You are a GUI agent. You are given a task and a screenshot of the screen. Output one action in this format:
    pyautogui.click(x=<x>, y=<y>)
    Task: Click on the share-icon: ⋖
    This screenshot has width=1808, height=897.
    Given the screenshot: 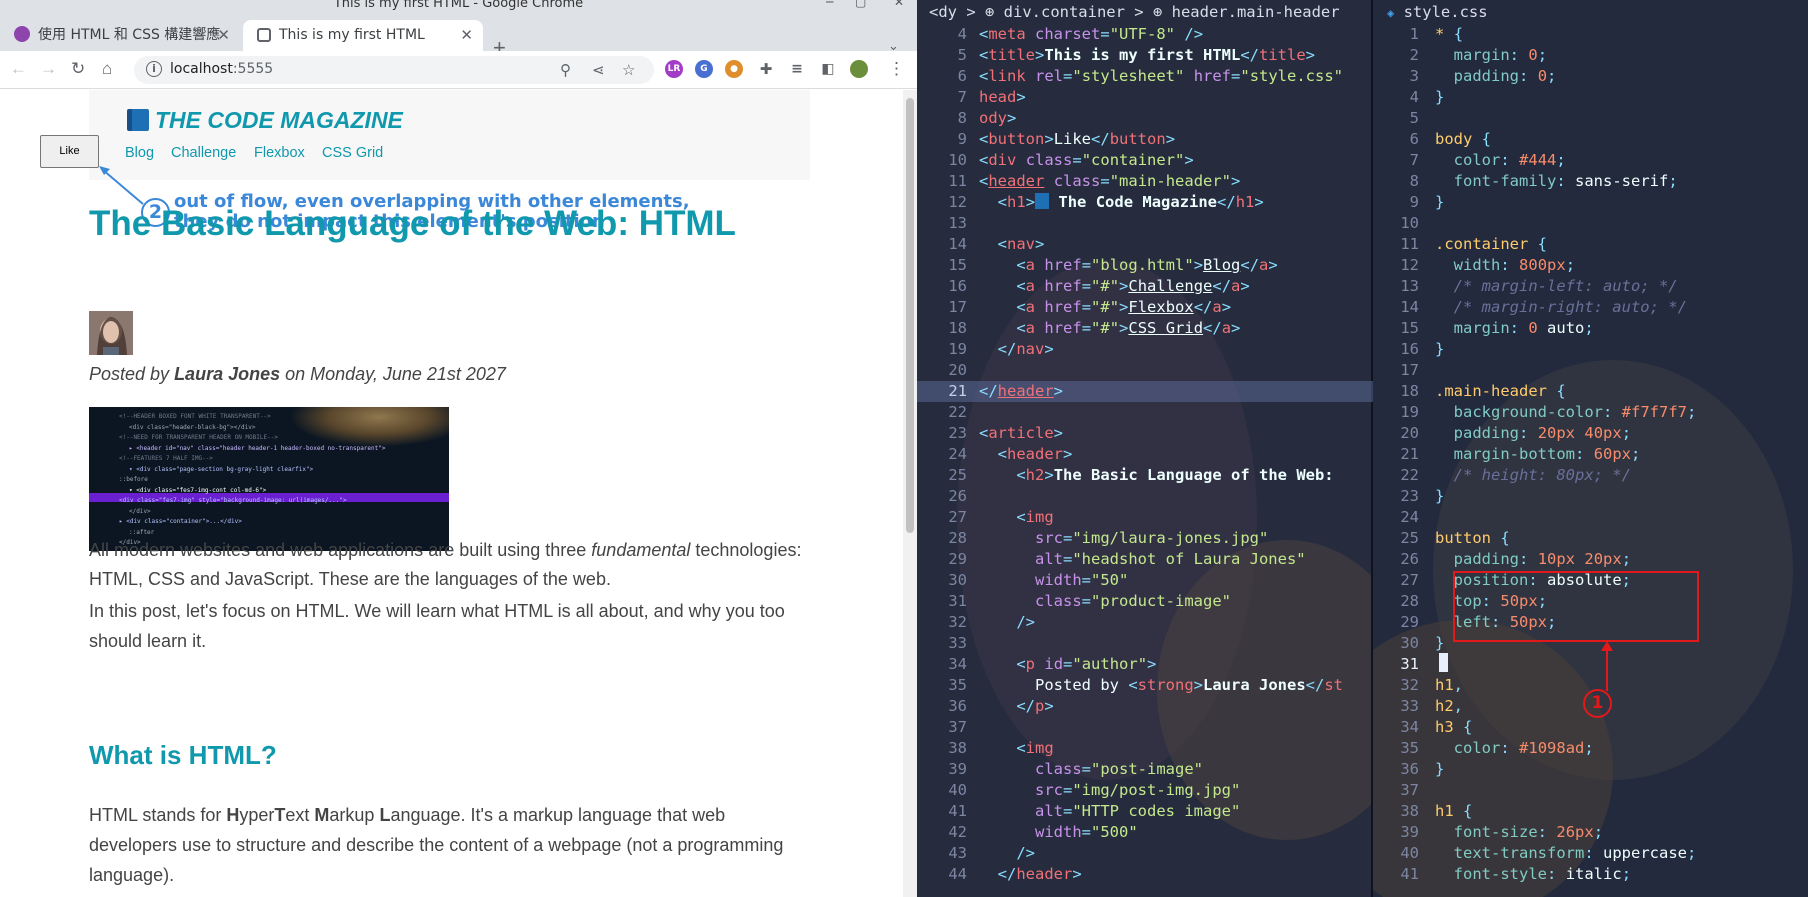 What is the action you would take?
    pyautogui.click(x=598, y=70)
    